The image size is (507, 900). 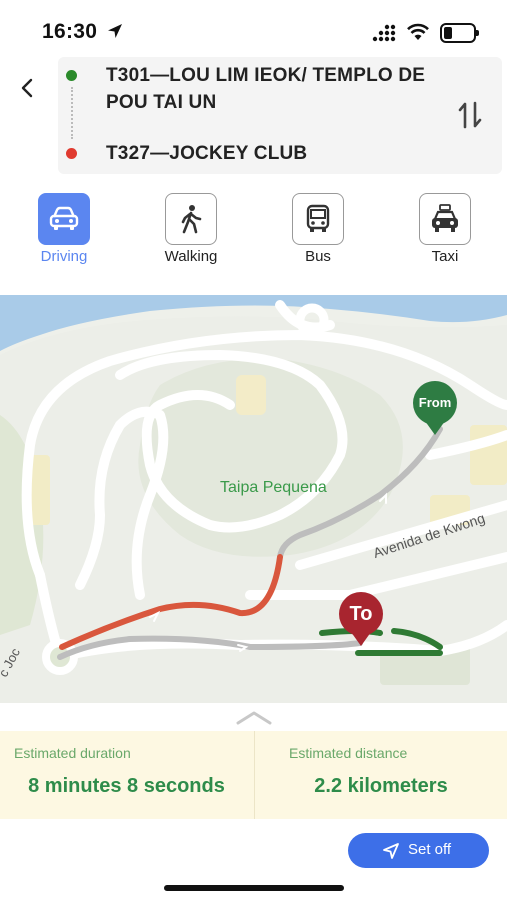 I want to click on origin-stop: T301—LOU LIM IEOK/ TEMPLO DE POU TAI UN, so click(x=276, y=89).